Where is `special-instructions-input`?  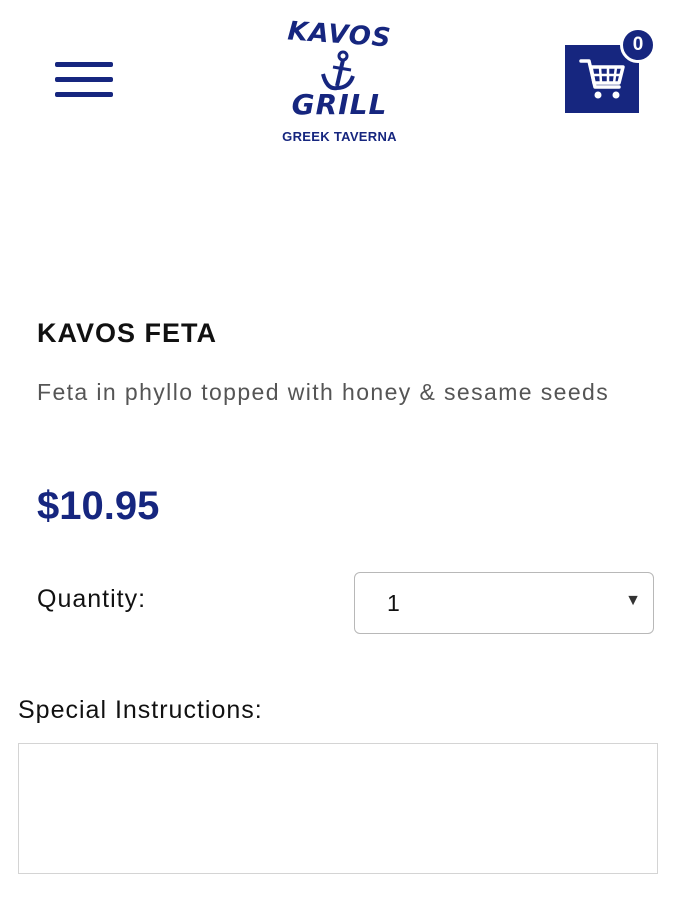 special-instructions-input is located at coordinates (338, 808).